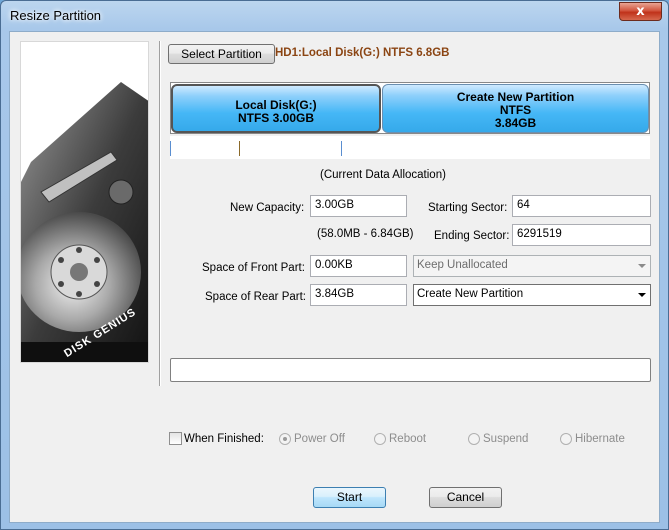 This screenshot has width=669, height=530. Describe the element at coordinates (581, 235) in the screenshot. I see `ending-sector-input: 6291519` at that location.